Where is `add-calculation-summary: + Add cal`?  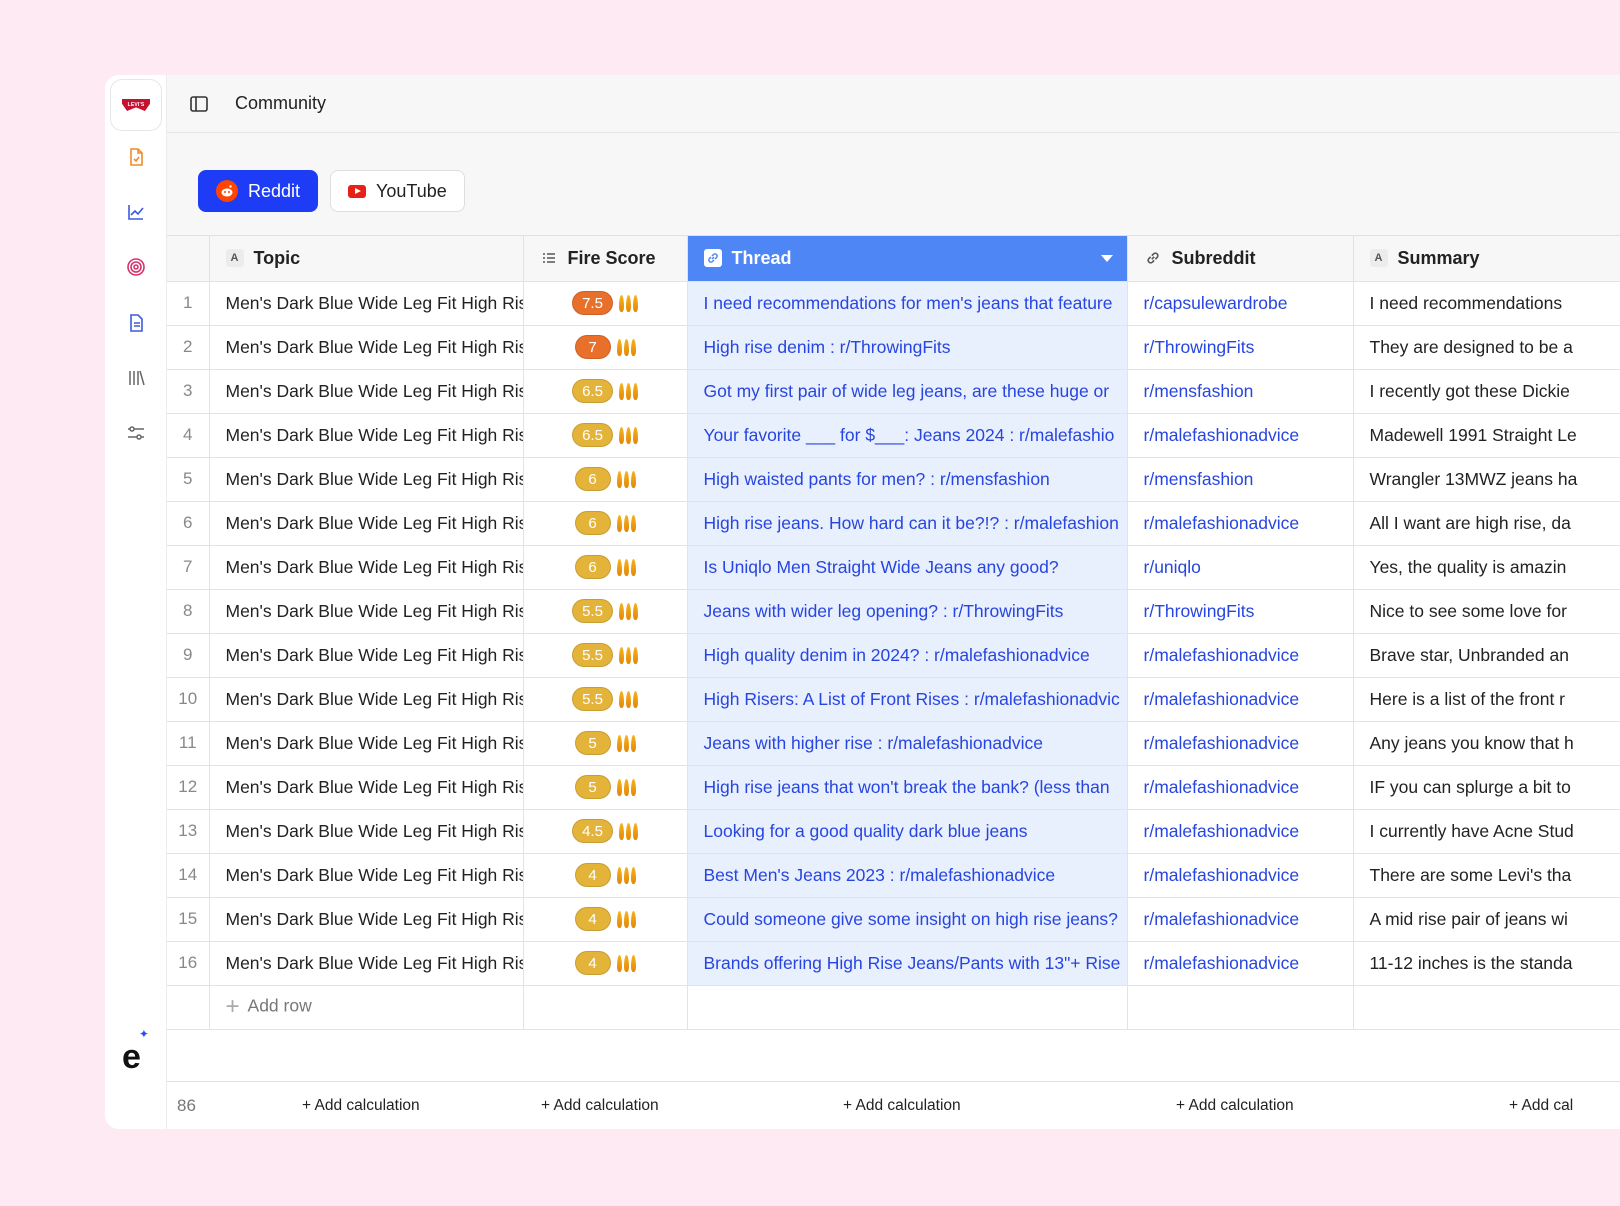 add-calculation-summary: + Add cal is located at coordinates (1541, 1106).